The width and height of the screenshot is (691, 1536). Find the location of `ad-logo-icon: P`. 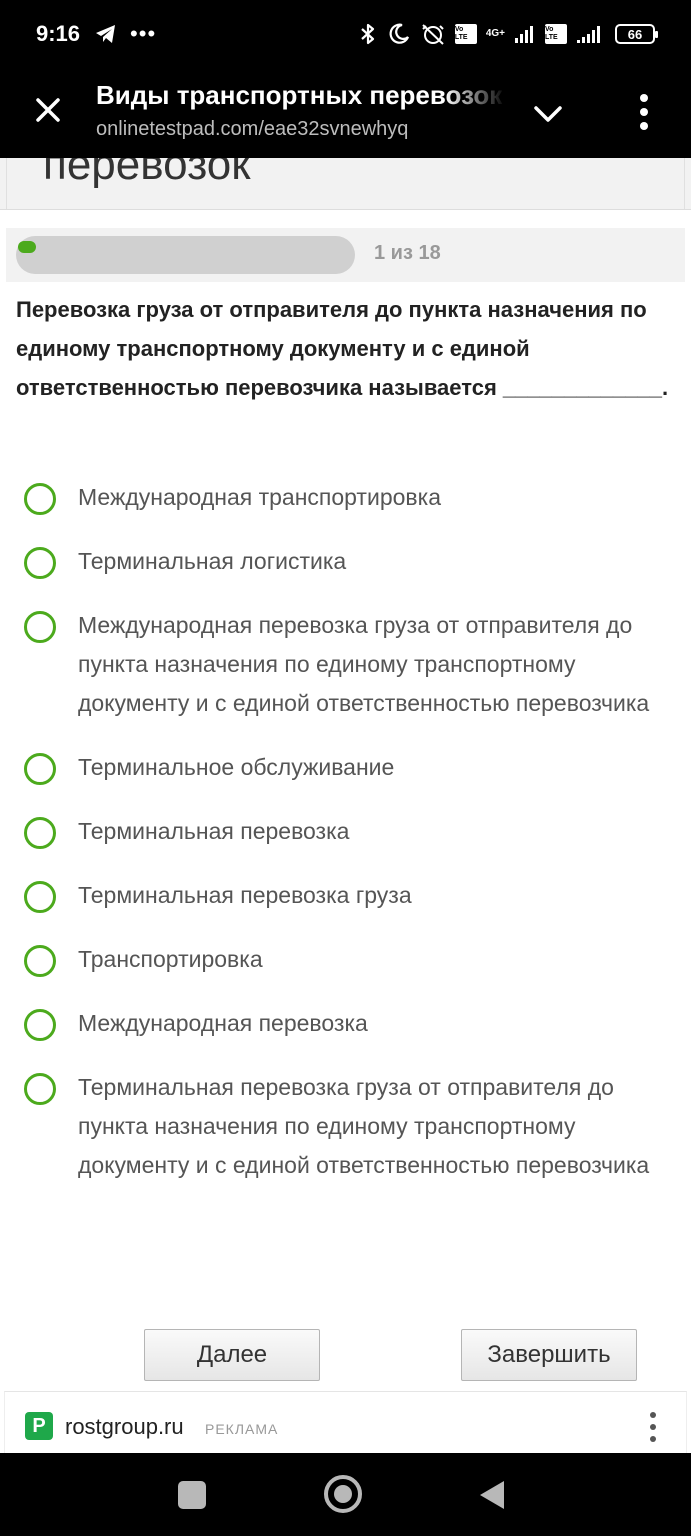

ad-logo-icon: P is located at coordinates (39, 1426).